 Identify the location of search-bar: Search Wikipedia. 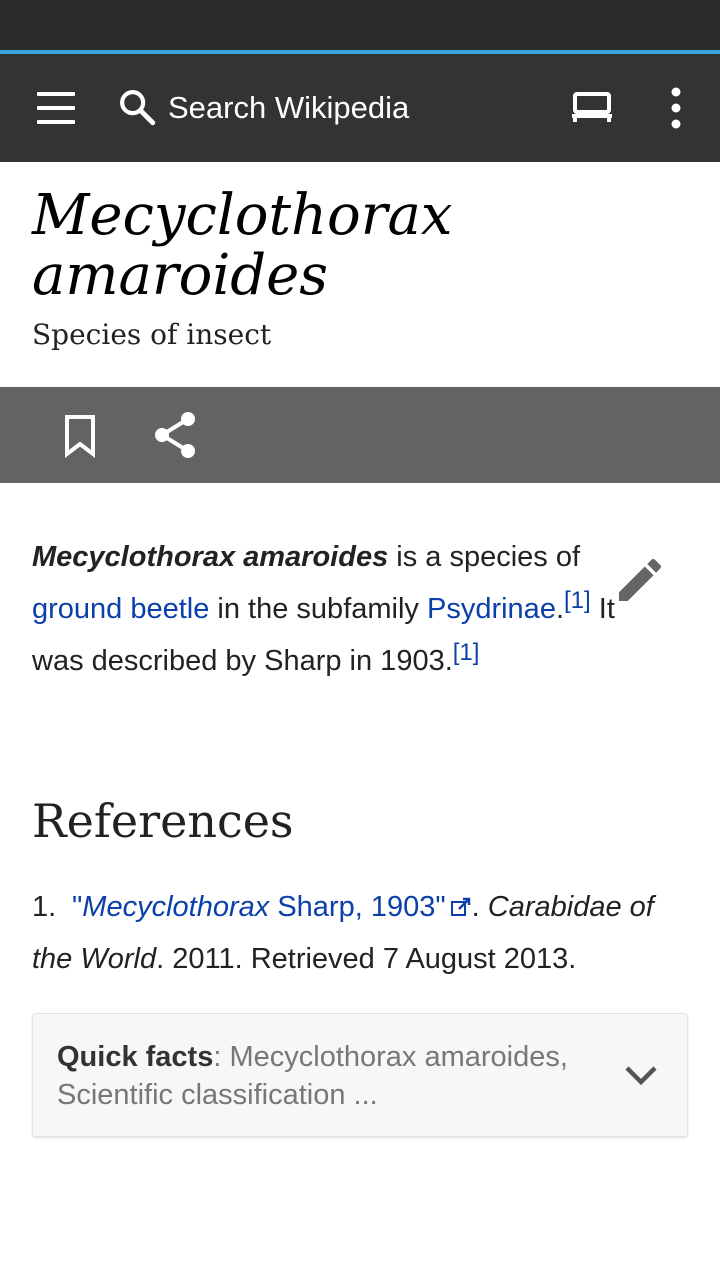
(322, 108).